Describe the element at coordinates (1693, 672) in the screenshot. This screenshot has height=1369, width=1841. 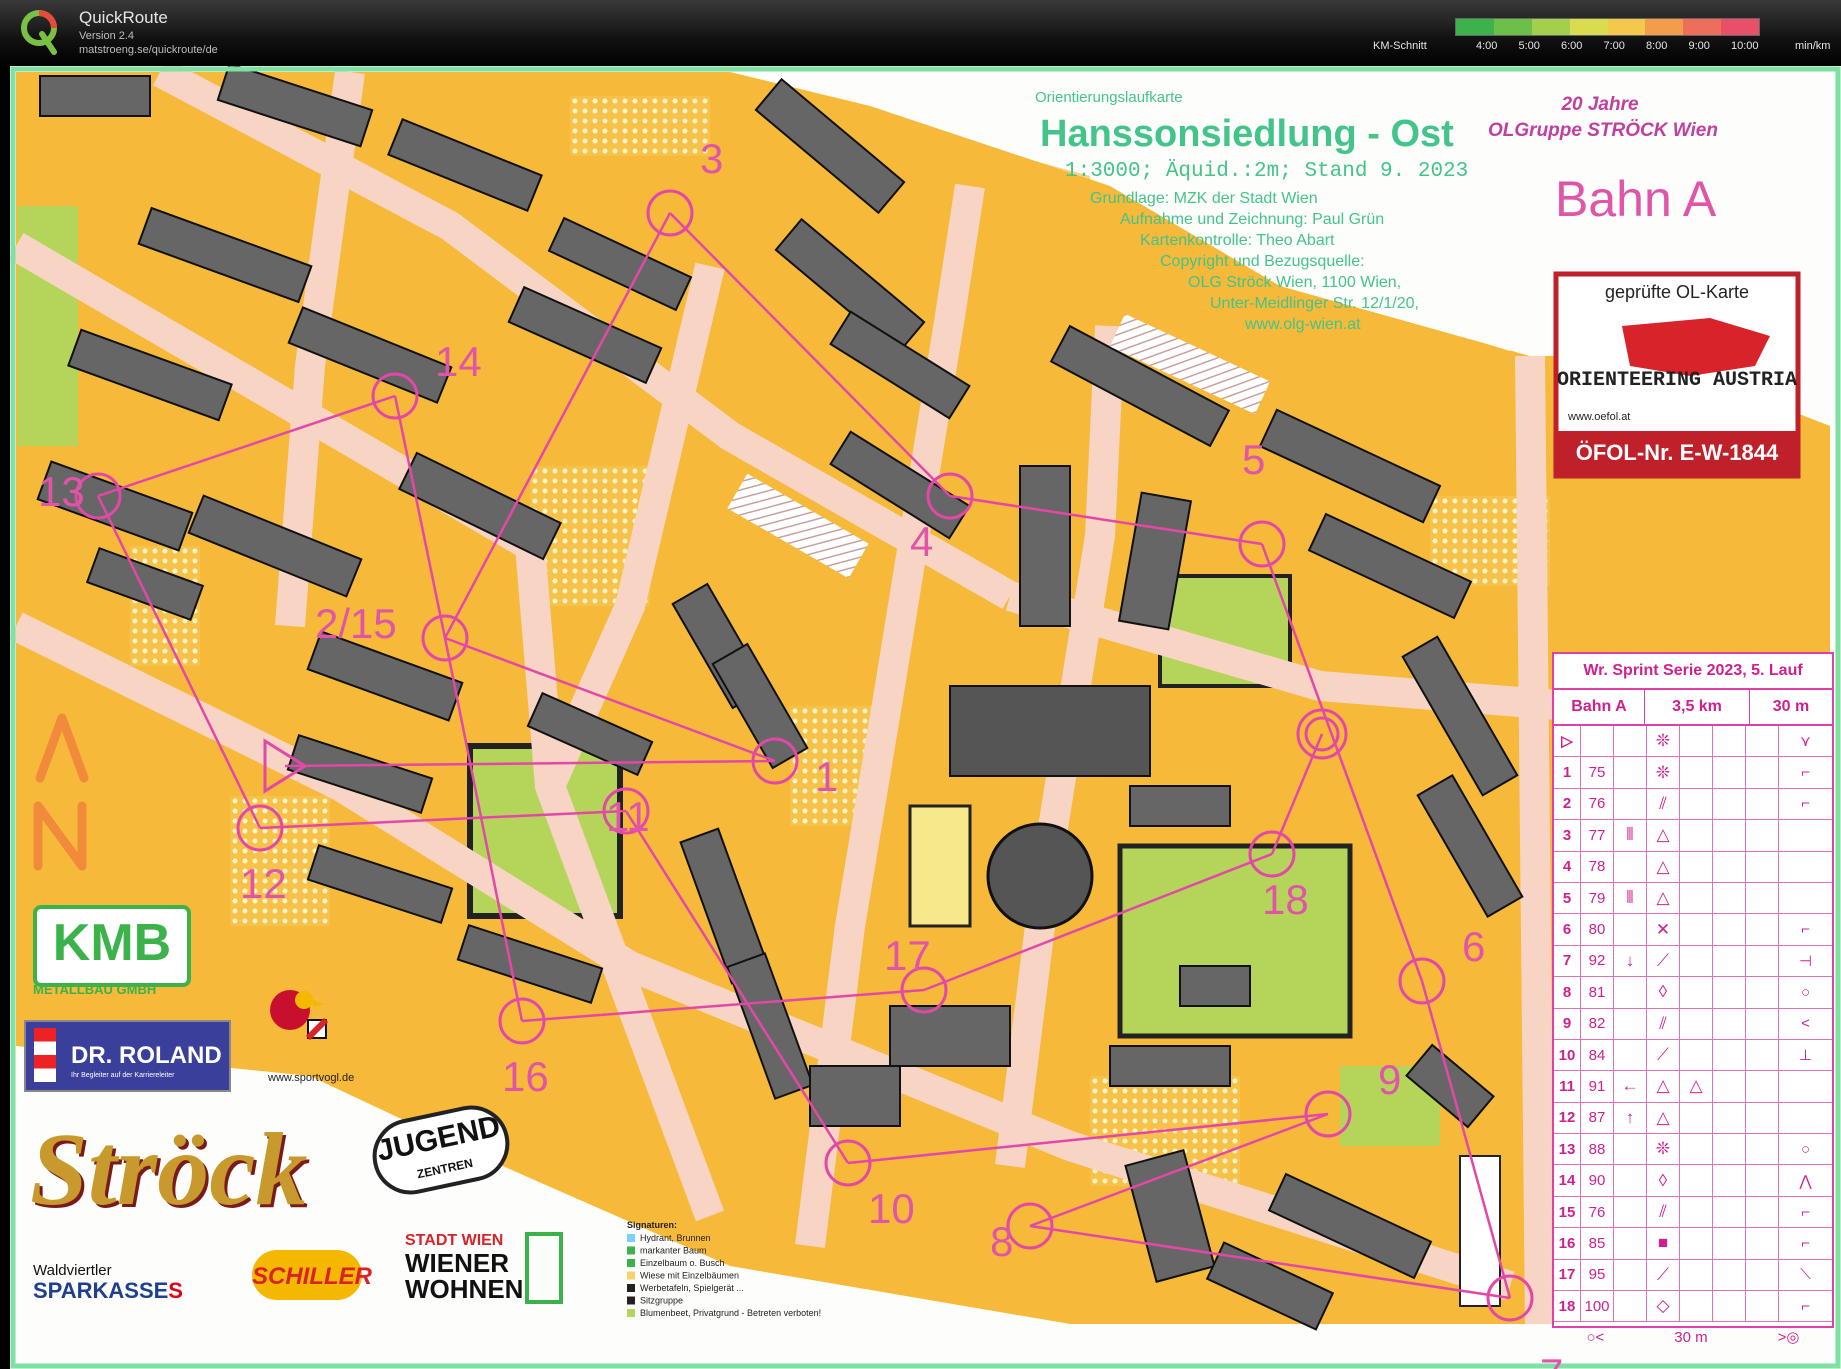
I see `control-table-event: Wr. Sprint Serie 2023, 5. Lauf` at that location.